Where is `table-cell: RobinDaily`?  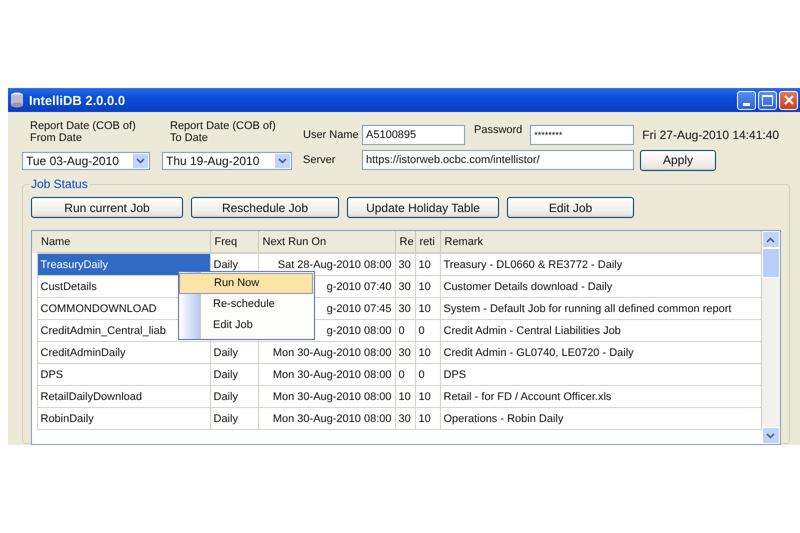 table-cell: RobinDaily is located at coordinates (123, 419).